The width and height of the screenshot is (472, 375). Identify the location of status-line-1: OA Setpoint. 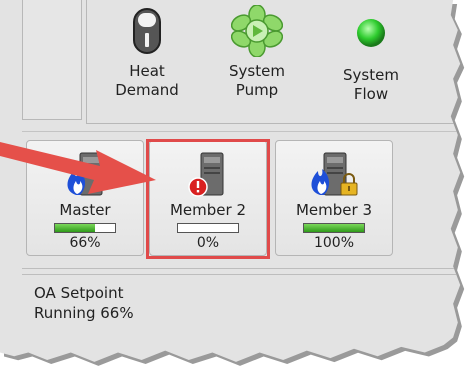
(79, 293).